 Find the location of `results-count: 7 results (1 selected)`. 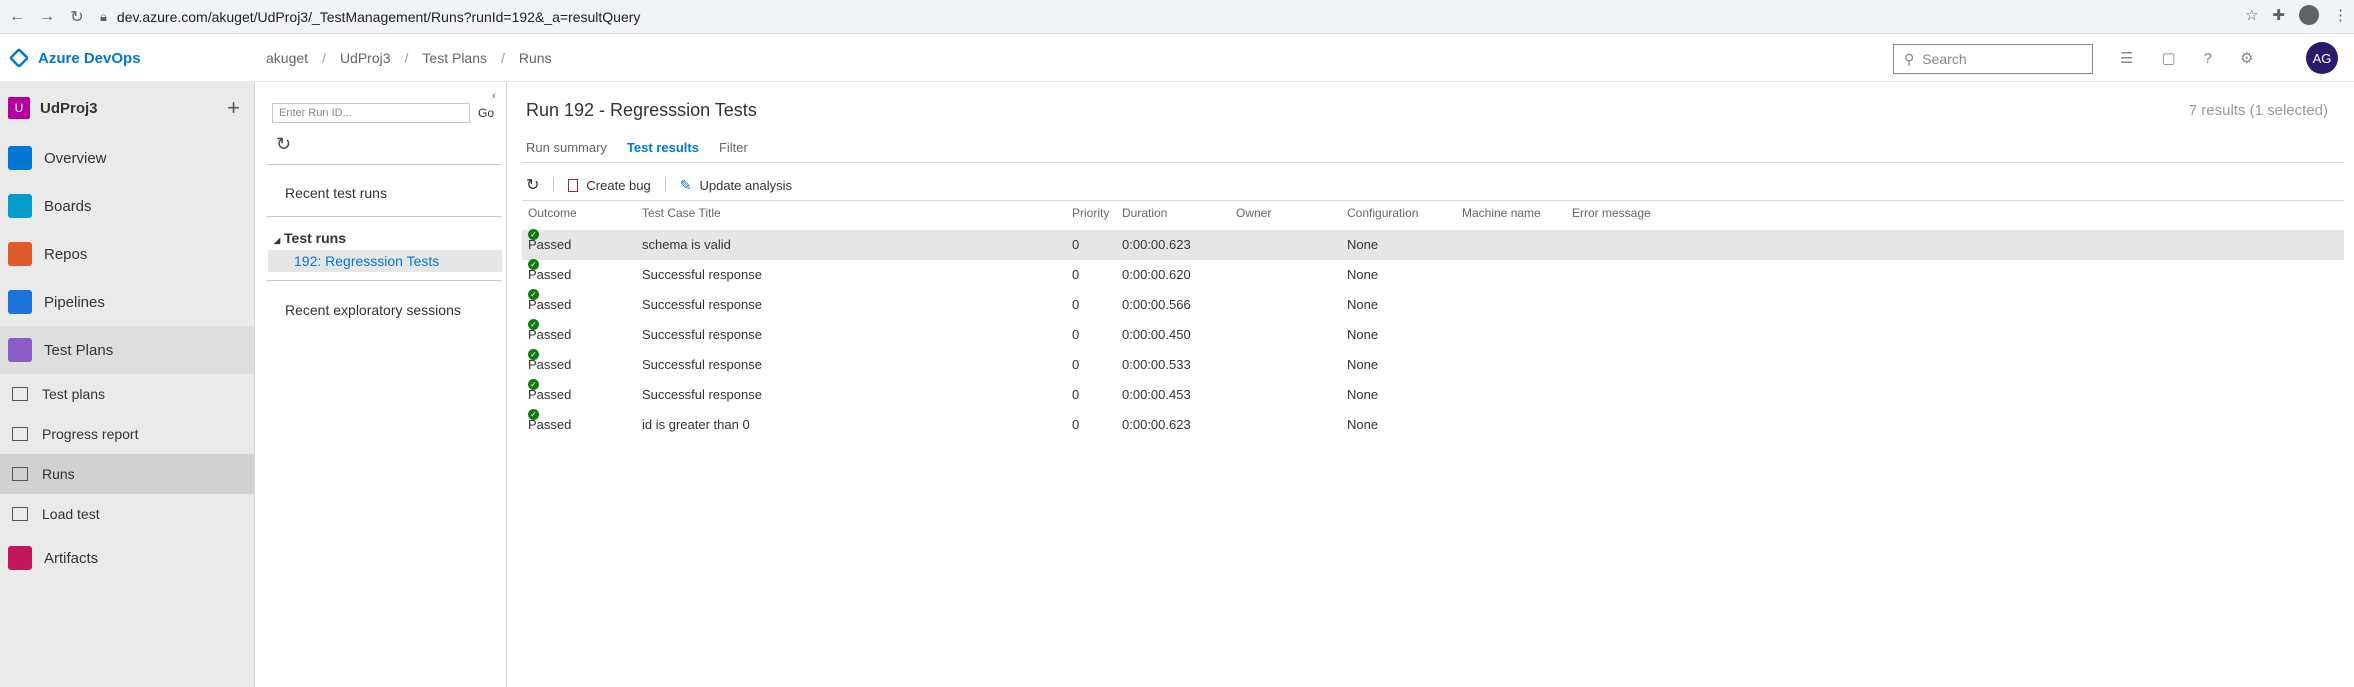

results-count: 7 results (1 selected) is located at coordinates (2258, 110).